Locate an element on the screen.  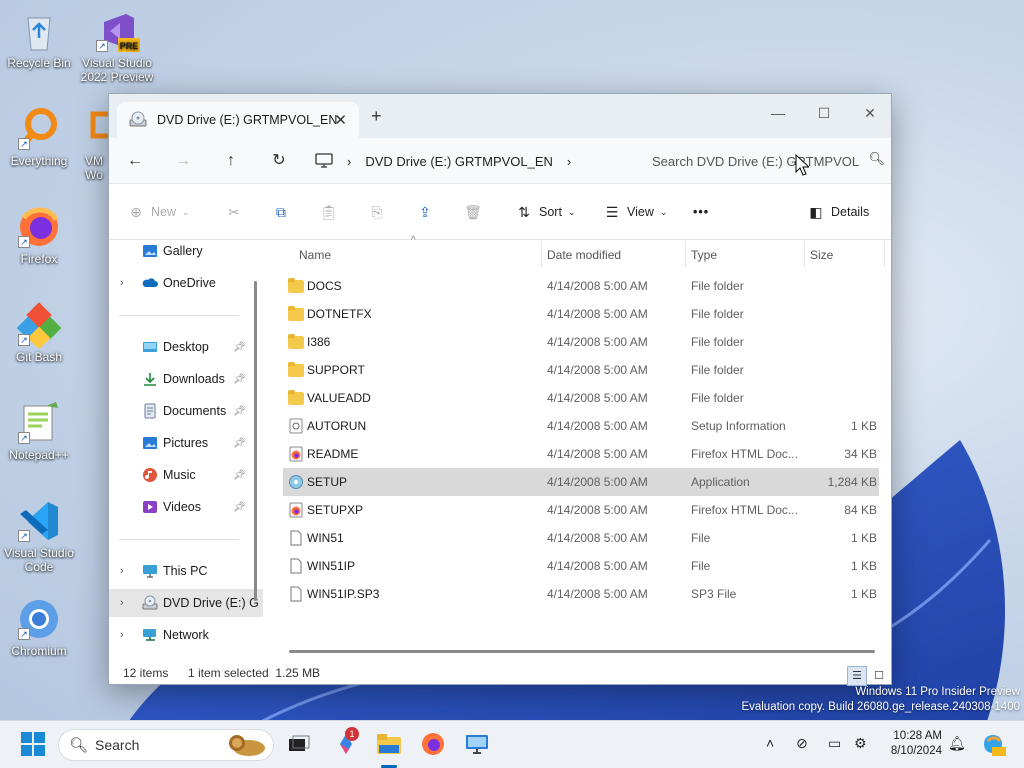
taskbar-file-explorer is located at coordinates (389, 745).